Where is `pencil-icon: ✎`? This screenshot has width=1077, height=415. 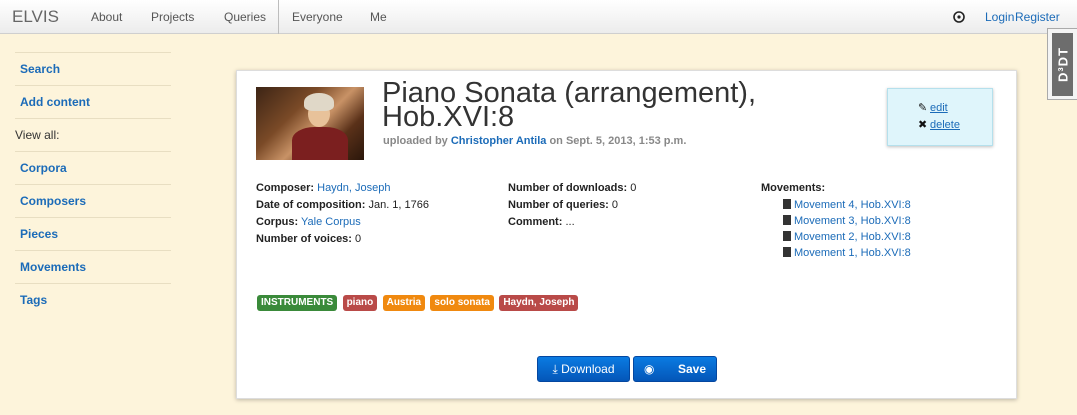
pencil-icon: ✎ is located at coordinates (923, 108).